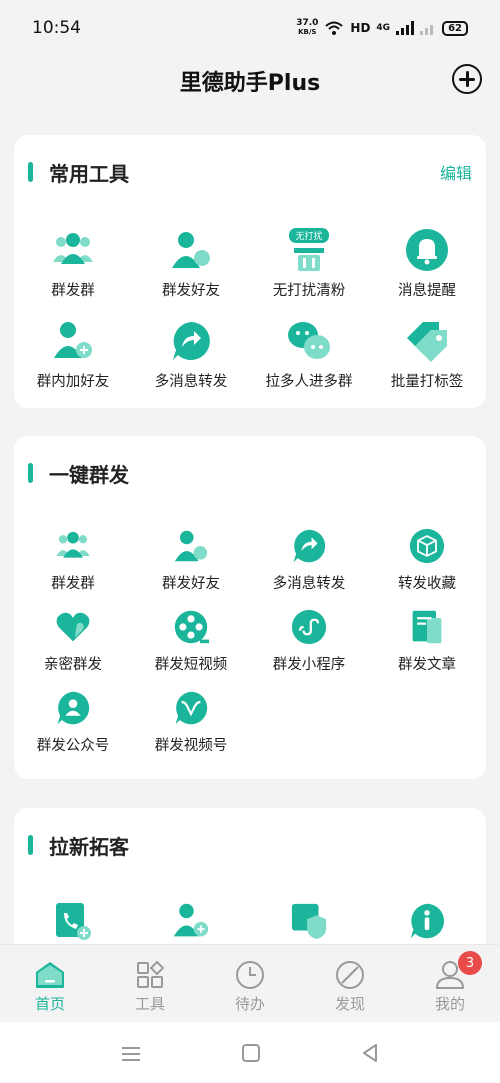 The image size is (500, 1083). Describe the element at coordinates (73, 627) in the screenshot. I see `heart-icon` at that location.